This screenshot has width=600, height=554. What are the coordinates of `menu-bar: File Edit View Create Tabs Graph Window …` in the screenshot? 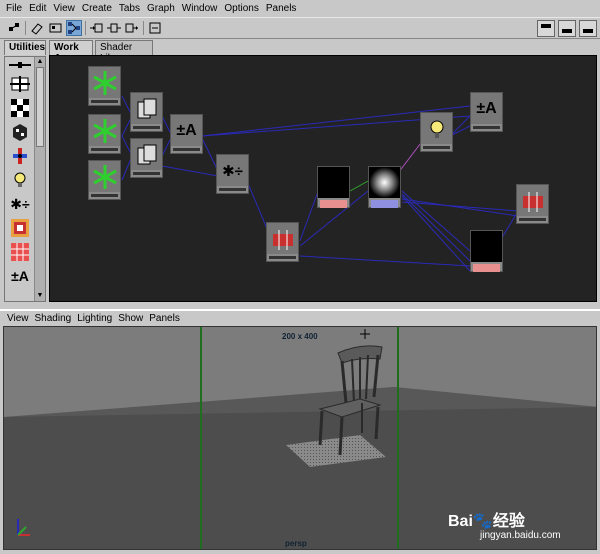 It's located at (300, 8).